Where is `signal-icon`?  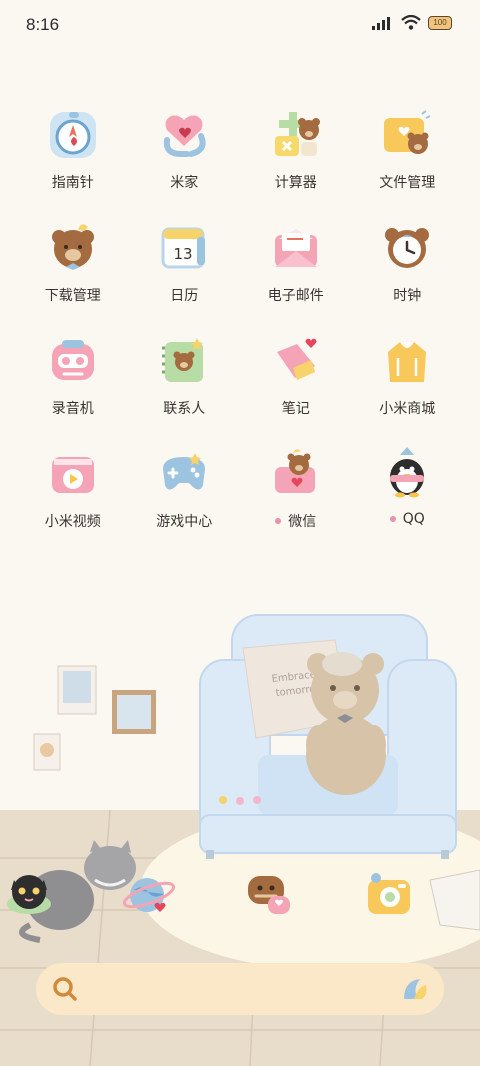
signal-icon is located at coordinates (381, 23).